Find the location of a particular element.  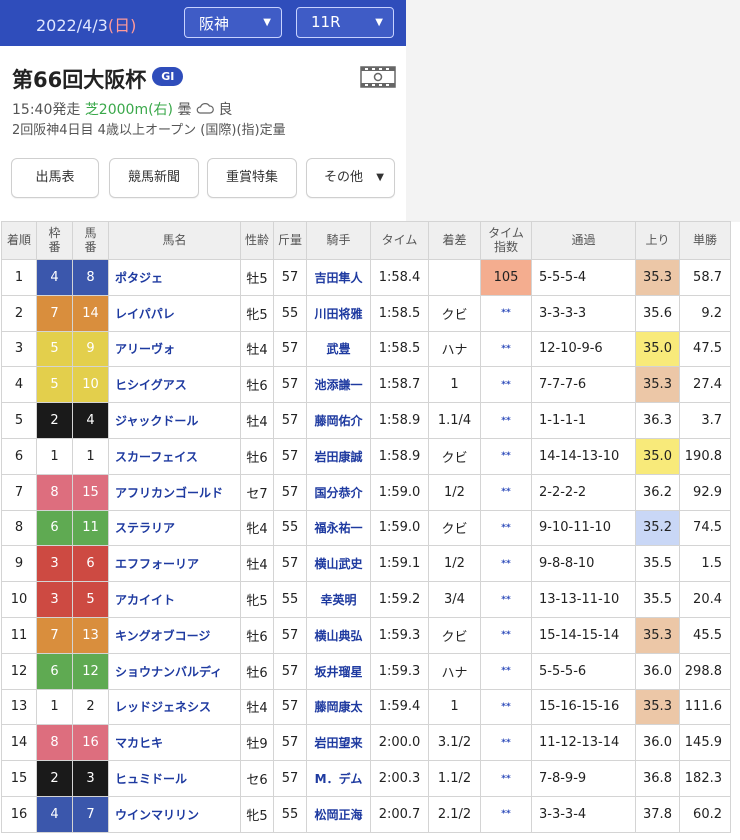

chevron-down-icon: ▼ is located at coordinates (379, 22).